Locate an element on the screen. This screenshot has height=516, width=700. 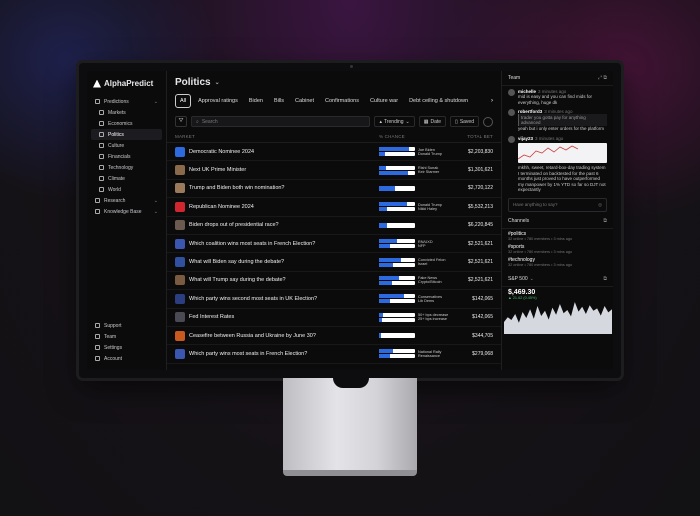
channel-meta: 32 online • 780 members • 3 mins ago is located at coordinates (540, 265).